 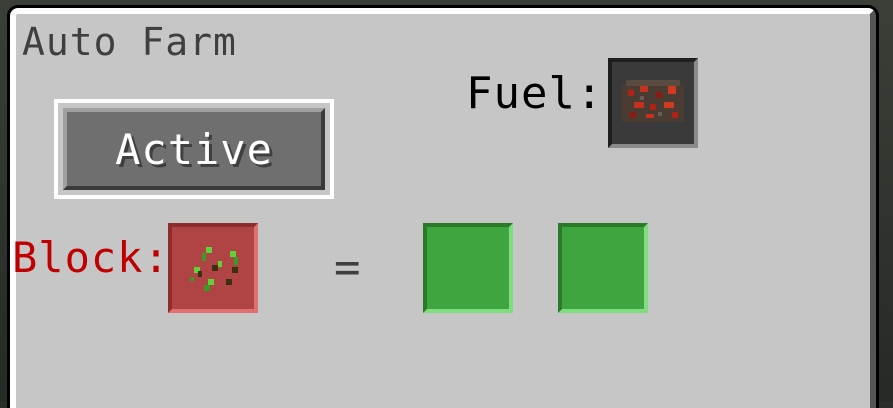 I want to click on fuel-label: Fuel:, so click(x=535, y=93).